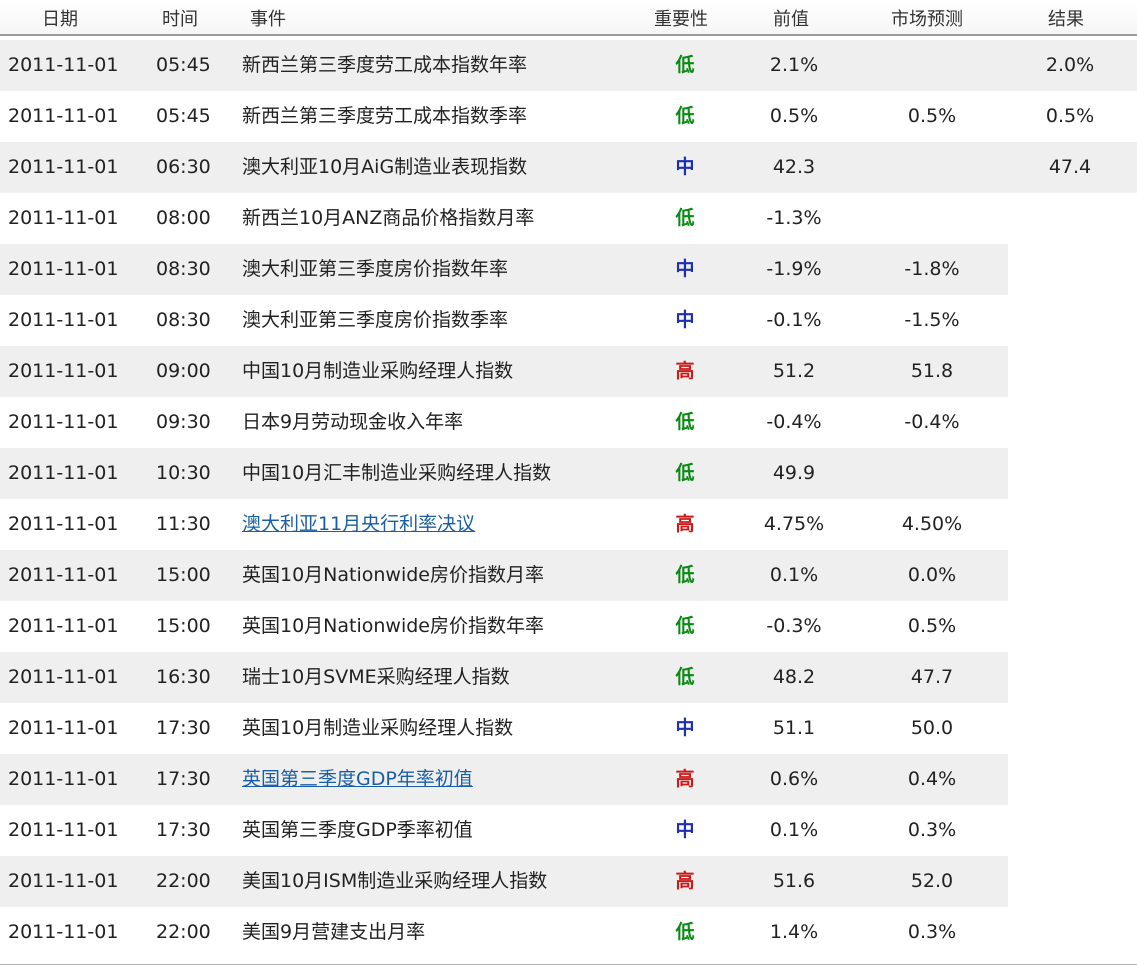  What do you see at coordinates (568, 320) in the screenshot?
I see `table-row: 2011-11-01 08:30 澳大利亚第三季度房价指数季率 中 -0.1% -1.5%` at bounding box center [568, 320].